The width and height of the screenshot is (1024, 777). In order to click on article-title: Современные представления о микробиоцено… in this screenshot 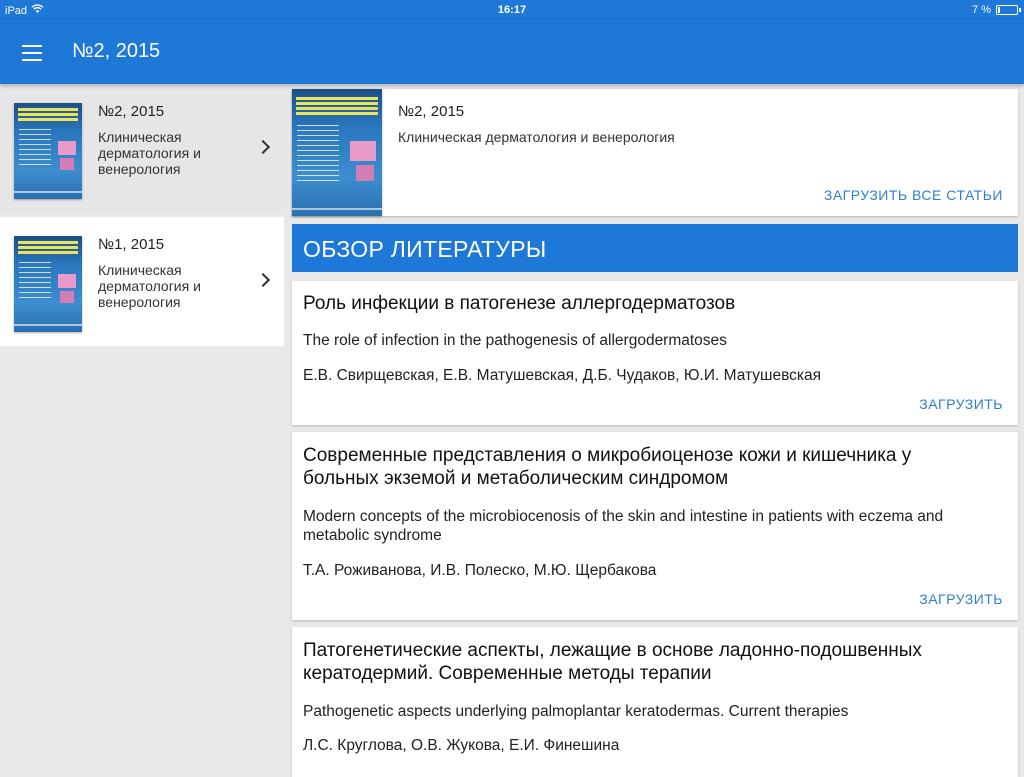, I will do `click(607, 467)`.